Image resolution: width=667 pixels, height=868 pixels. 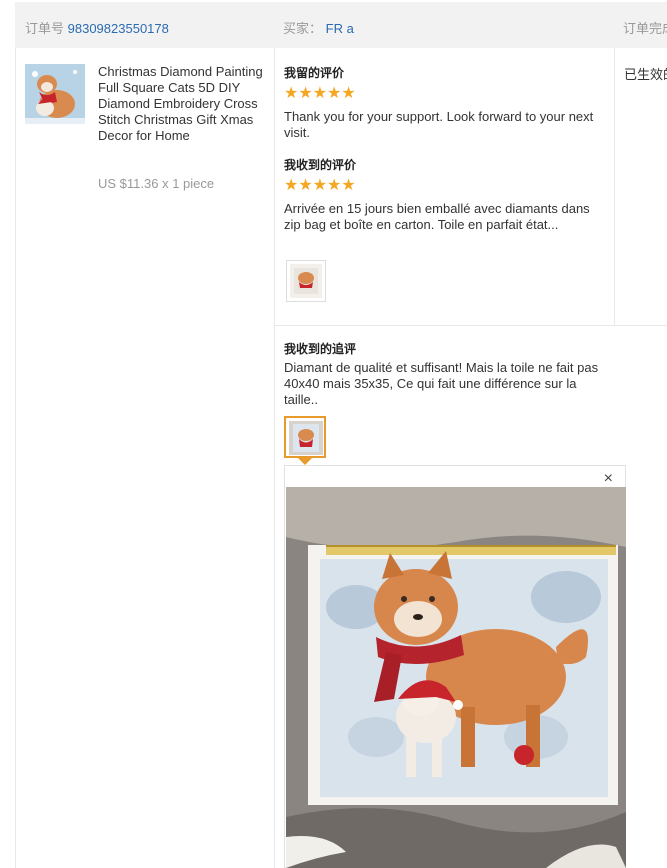 I want to click on buyer-label: 买家：, so click(x=303, y=28).